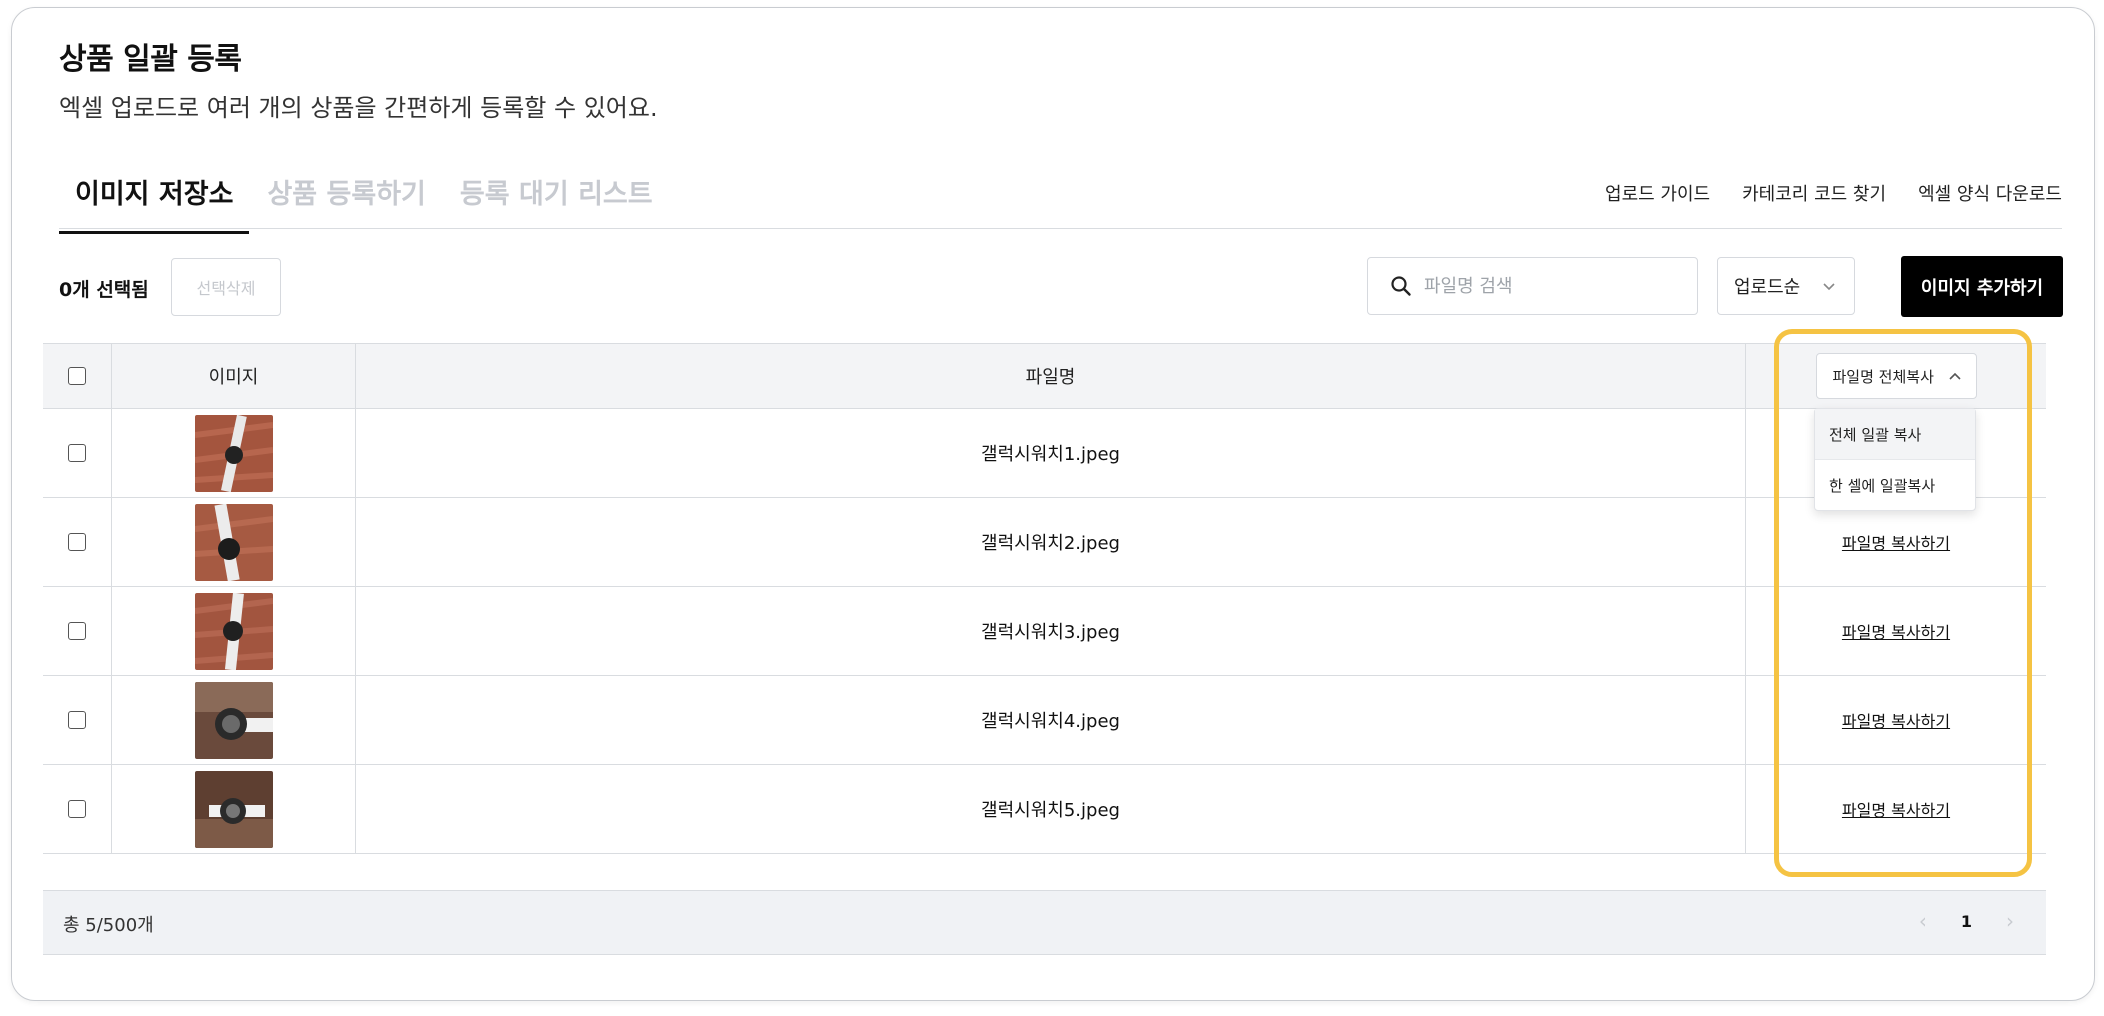 The image size is (2104, 1016). What do you see at coordinates (1895, 434) in the screenshot?
I see `copy-all-bulk-option: 전체 일괄 복사` at bounding box center [1895, 434].